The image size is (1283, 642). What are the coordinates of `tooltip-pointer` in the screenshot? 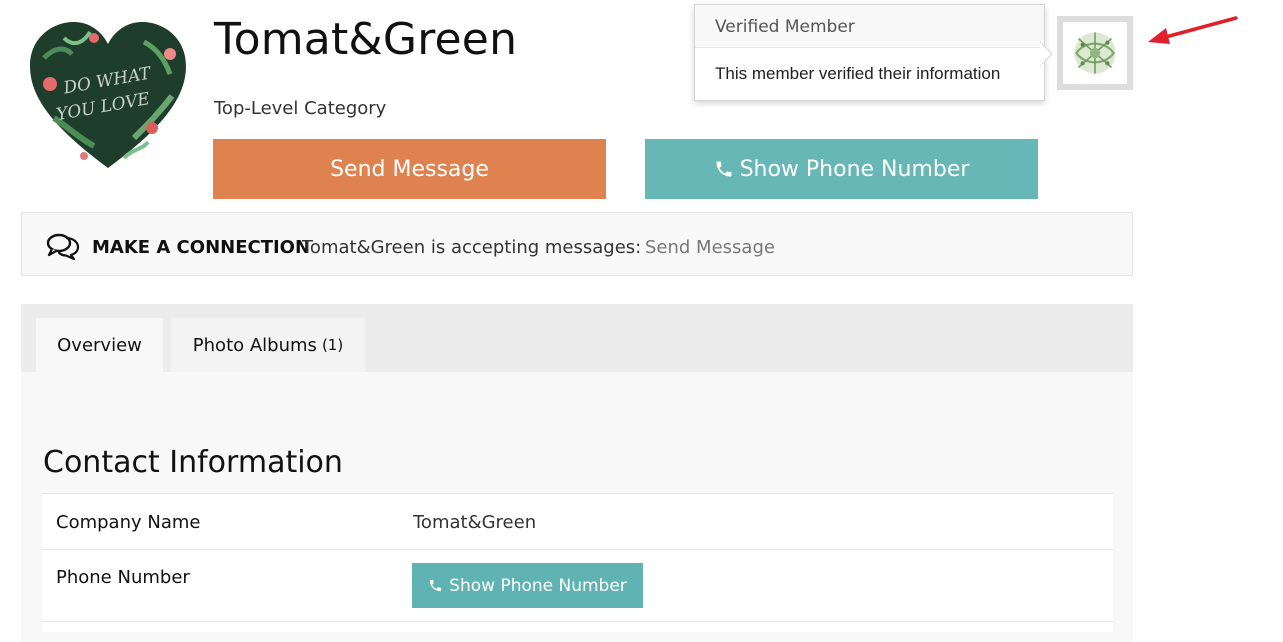 It's located at (1046, 54).